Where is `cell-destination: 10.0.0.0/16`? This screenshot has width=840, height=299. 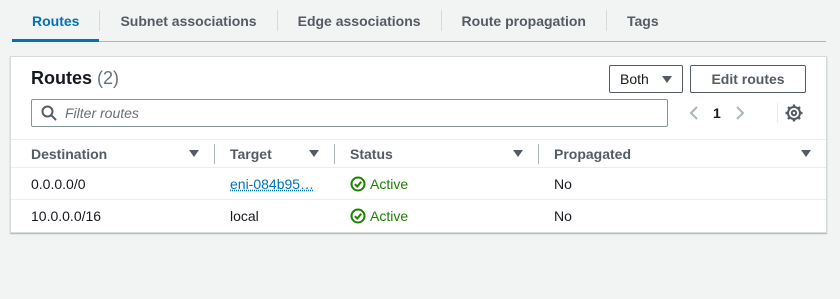
cell-destination: 10.0.0.0/16 is located at coordinates (66, 216).